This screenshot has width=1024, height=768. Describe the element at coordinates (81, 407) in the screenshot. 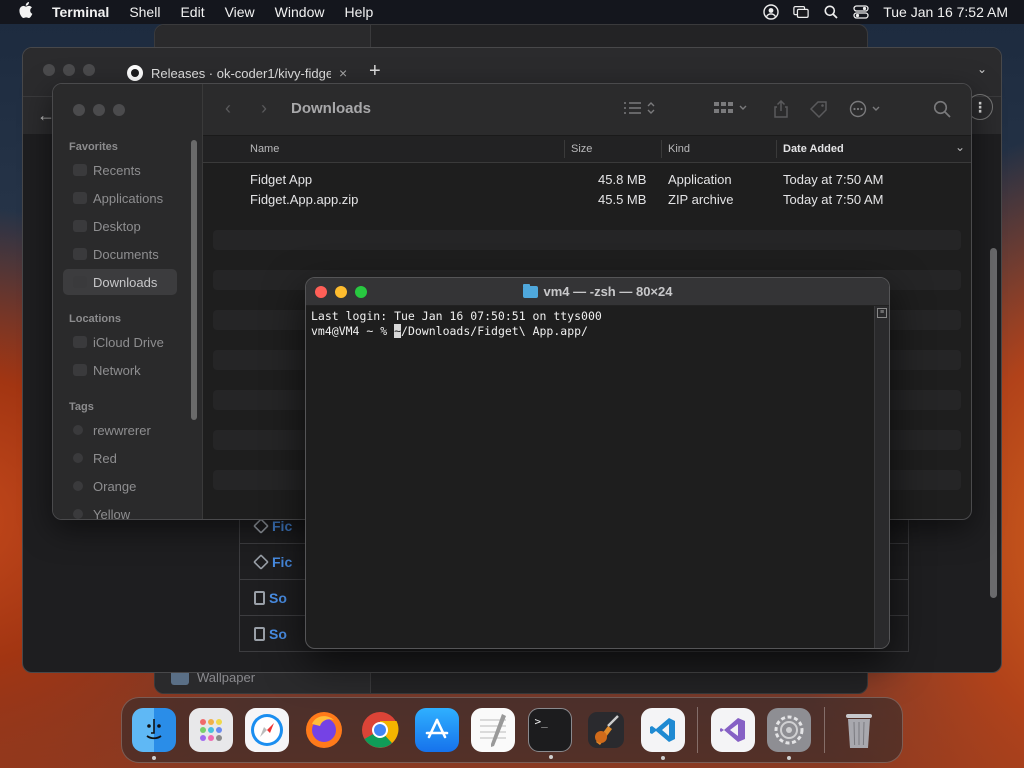

I see `sidebar-section-tags: Tags` at that location.